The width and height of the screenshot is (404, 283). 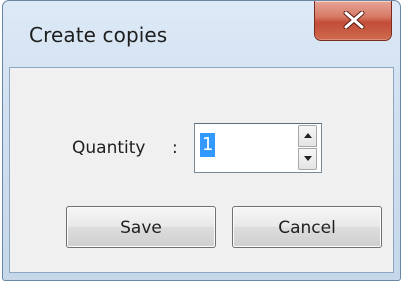 What do you see at coordinates (208, 145) in the screenshot?
I see `quantity-input: 1` at bounding box center [208, 145].